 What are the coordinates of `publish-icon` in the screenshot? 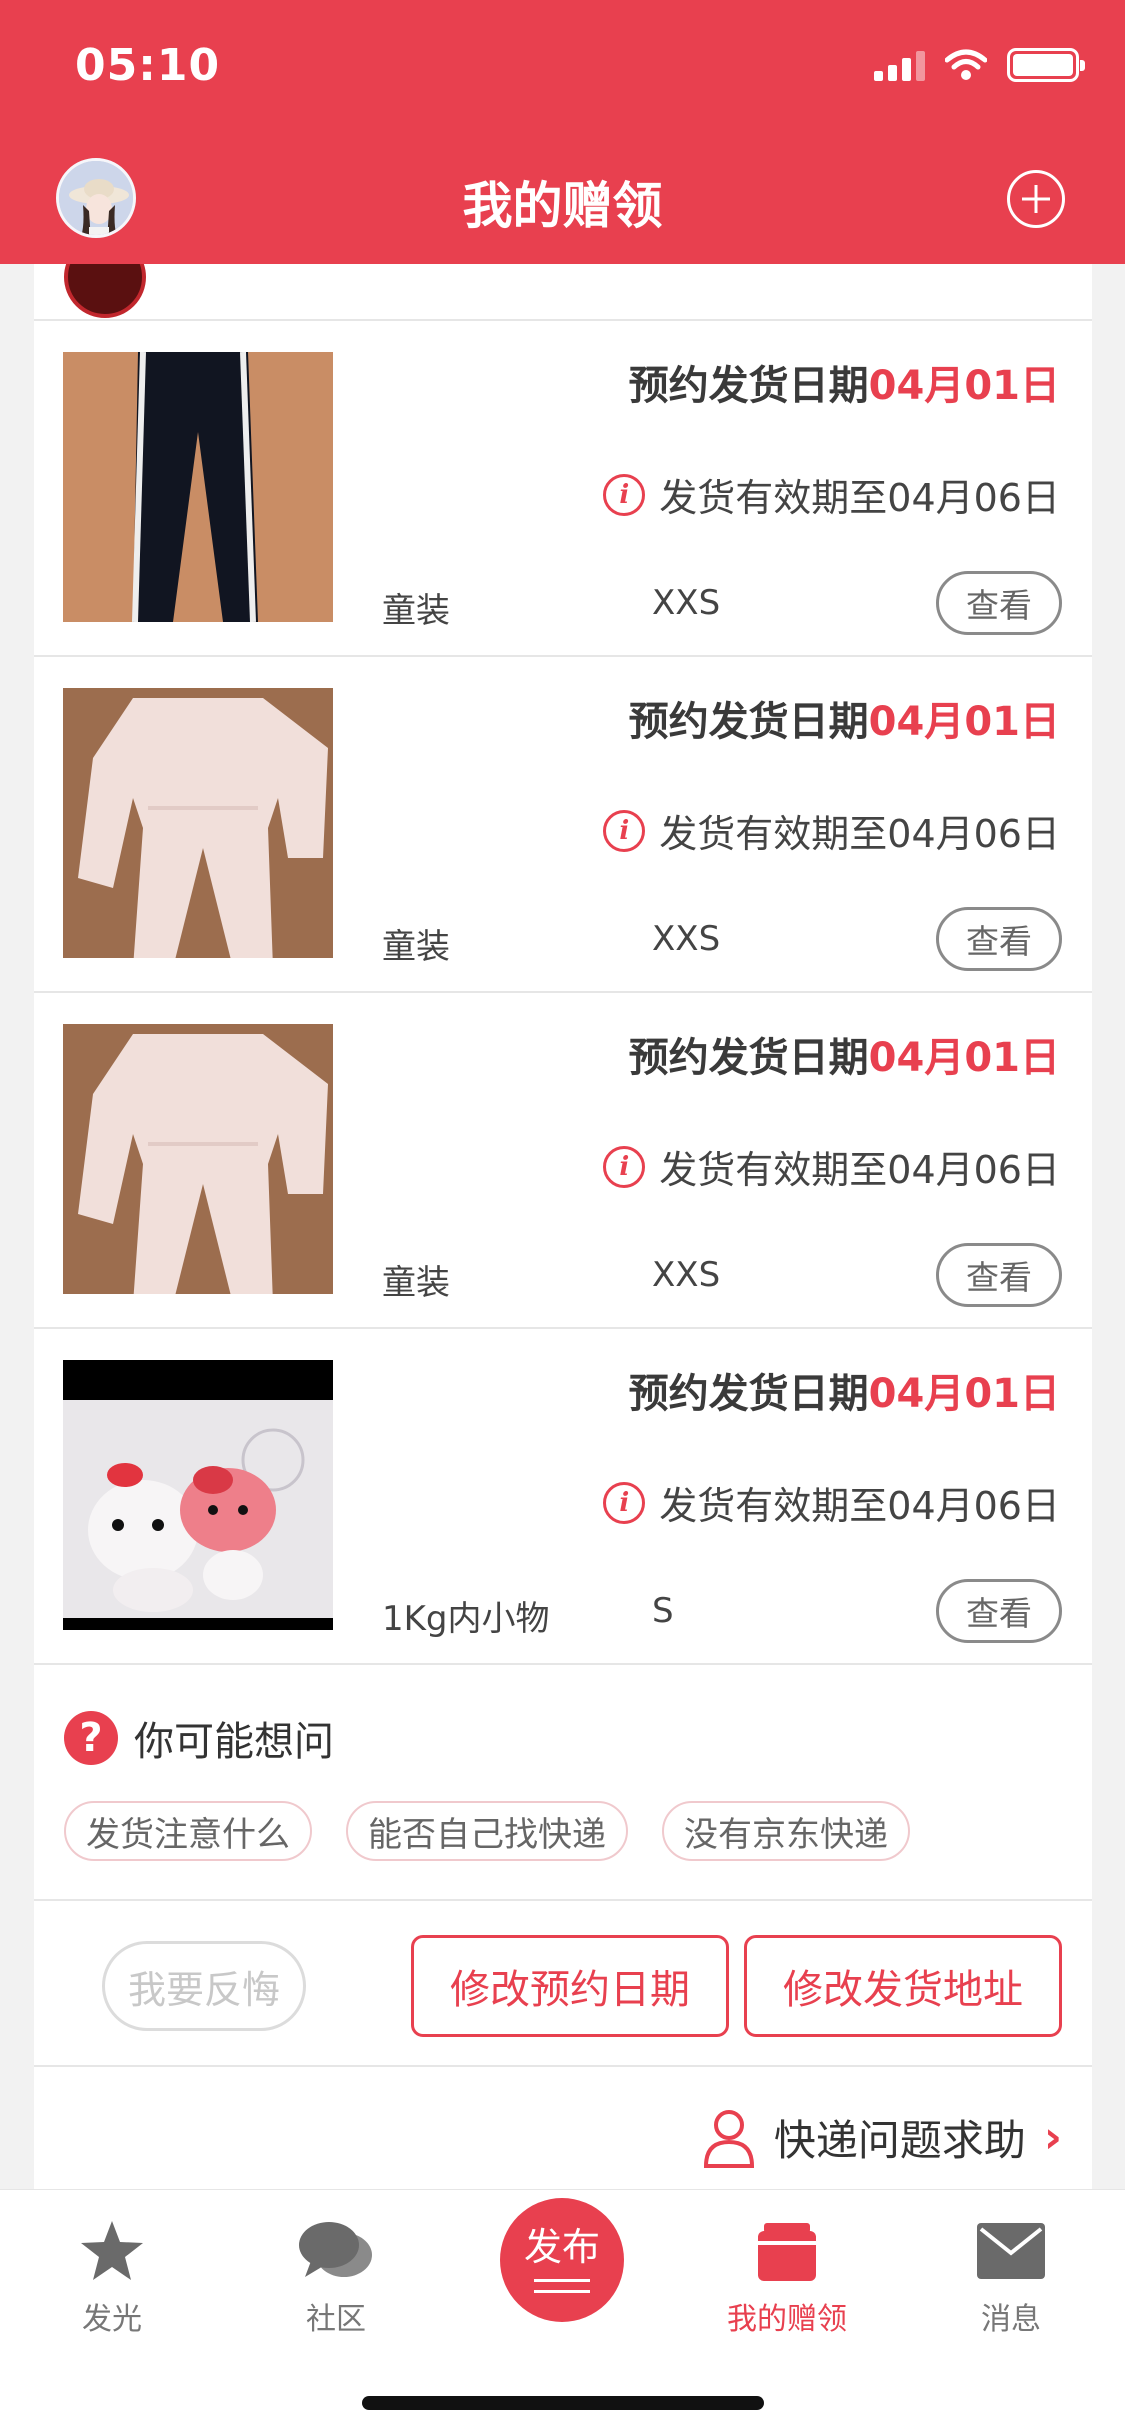 It's located at (562, 2286).